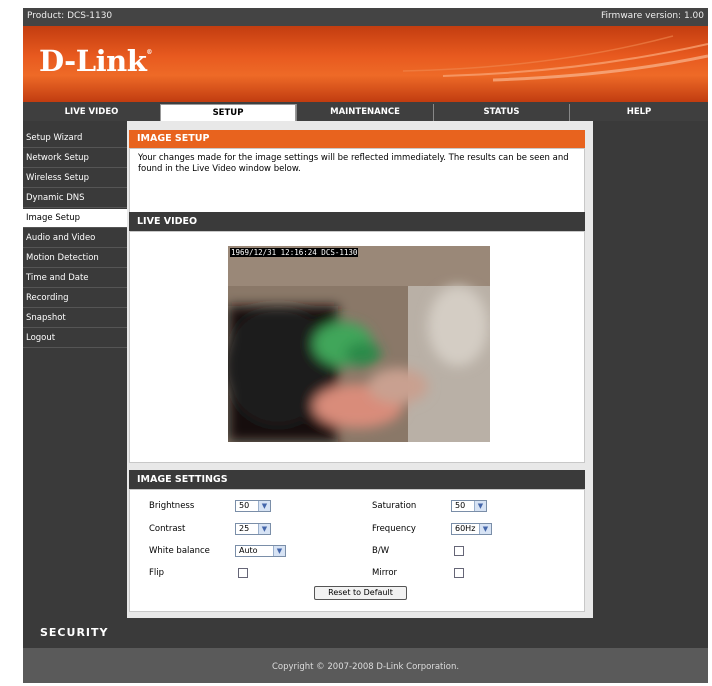 This screenshot has width=712, height=686. Describe the element at coordinates (157, 573) in the screenshot. I see `flip-label: Flip` at that location.